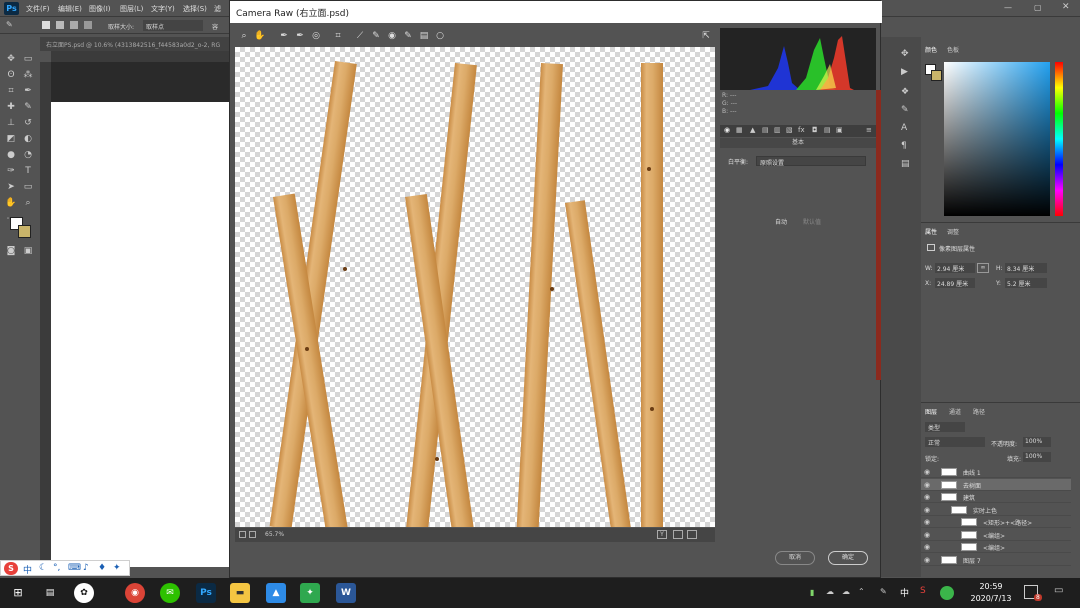 The image size is (1080, 608). Describe the element at coordinates (24, 231) in the screenshot. I see `background-color-swatch` at that location.